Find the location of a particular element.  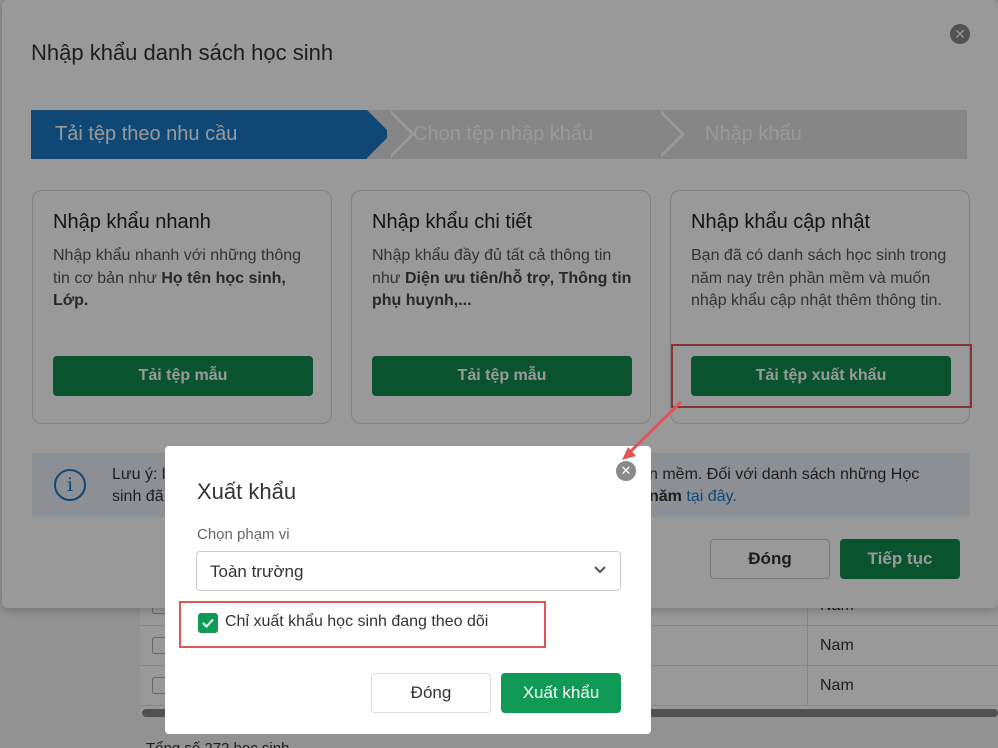

scope-value: Toàn trường is located at coordinates (257, 571).